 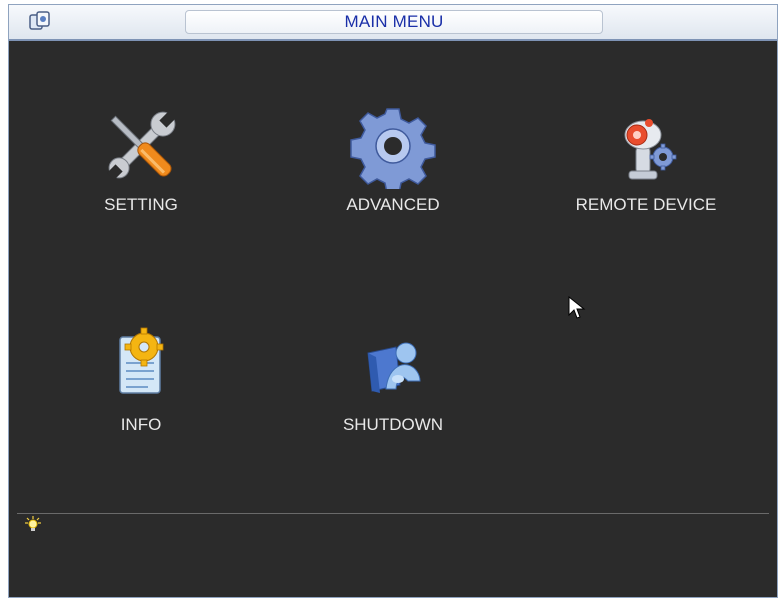 I want to click on mouse-cursor-icon, so click(x=577, y=307).